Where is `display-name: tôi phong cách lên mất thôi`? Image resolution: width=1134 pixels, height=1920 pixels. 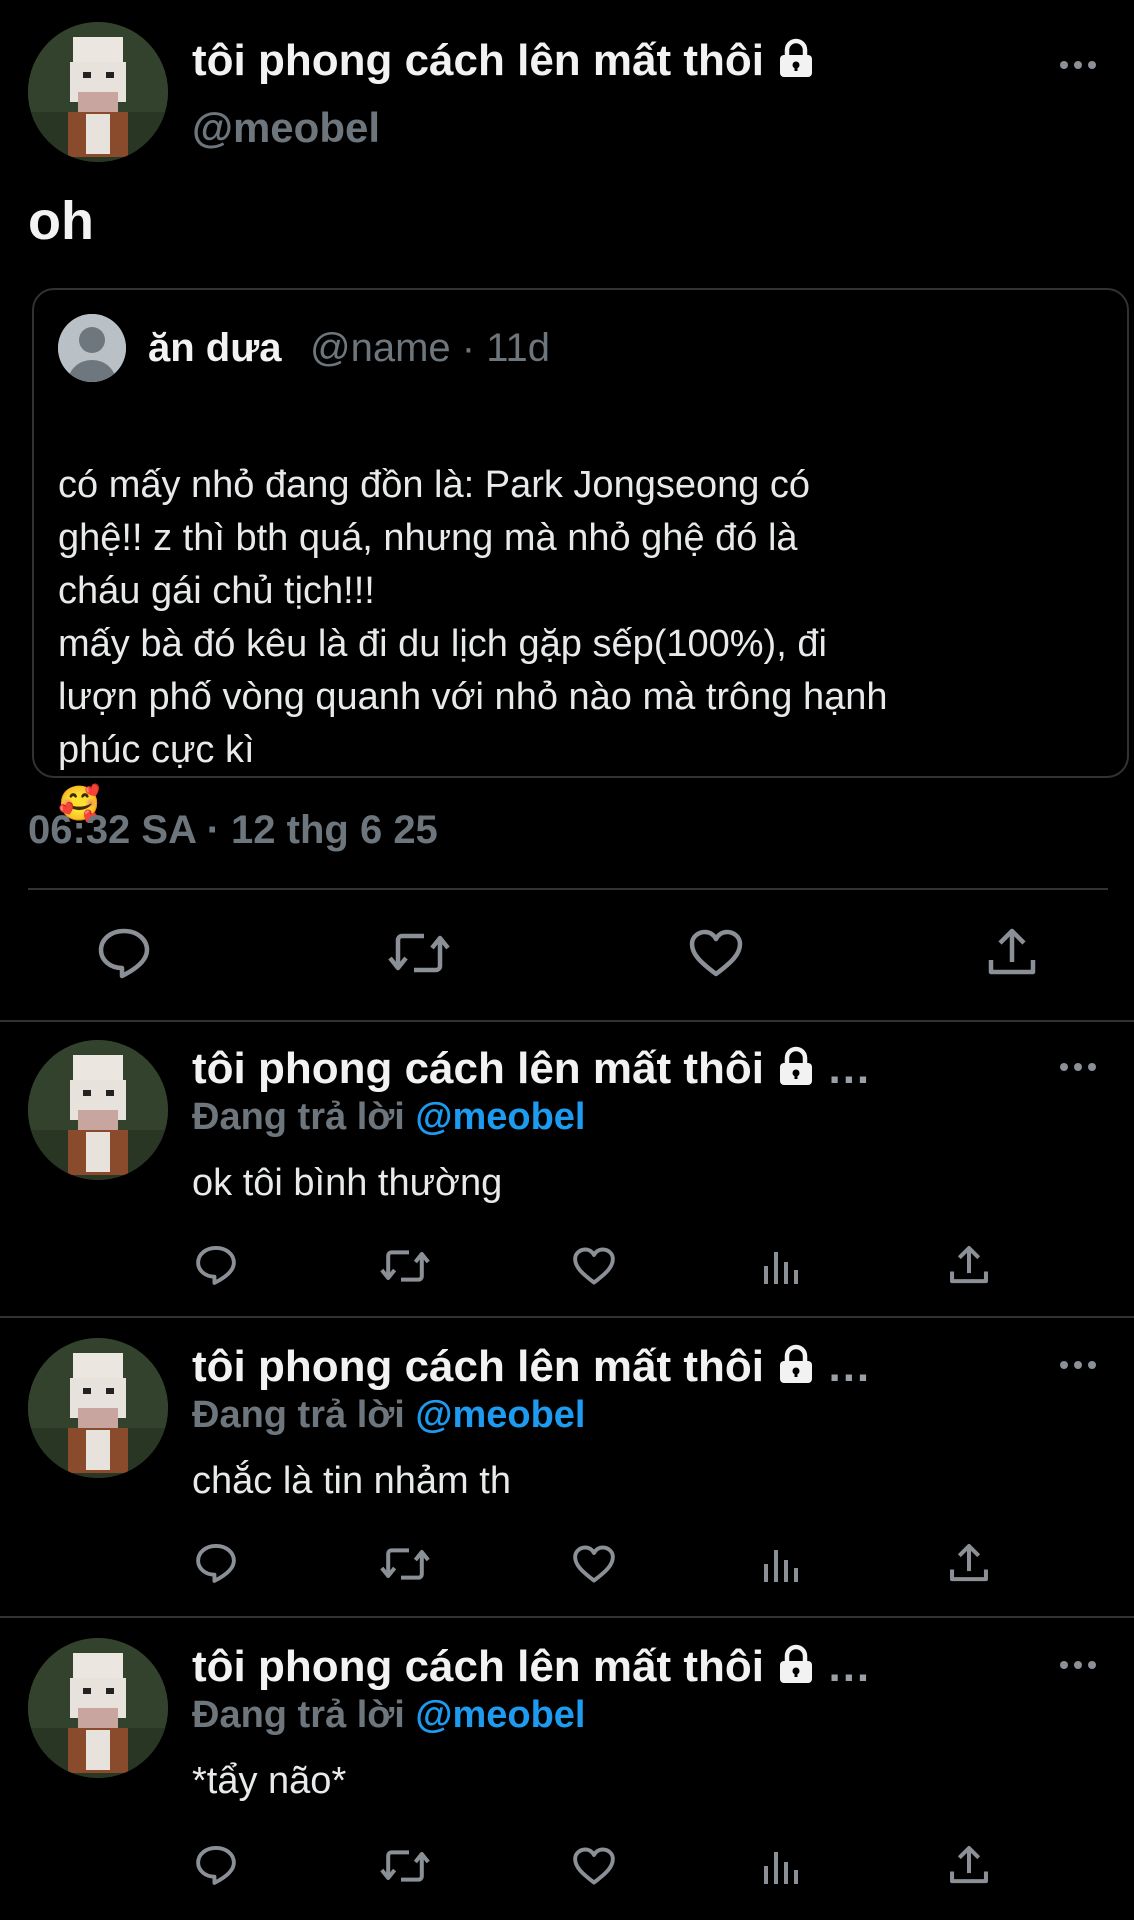 display-name: tôi phong cách lên mất thôi is located at coordinates (504, 62).